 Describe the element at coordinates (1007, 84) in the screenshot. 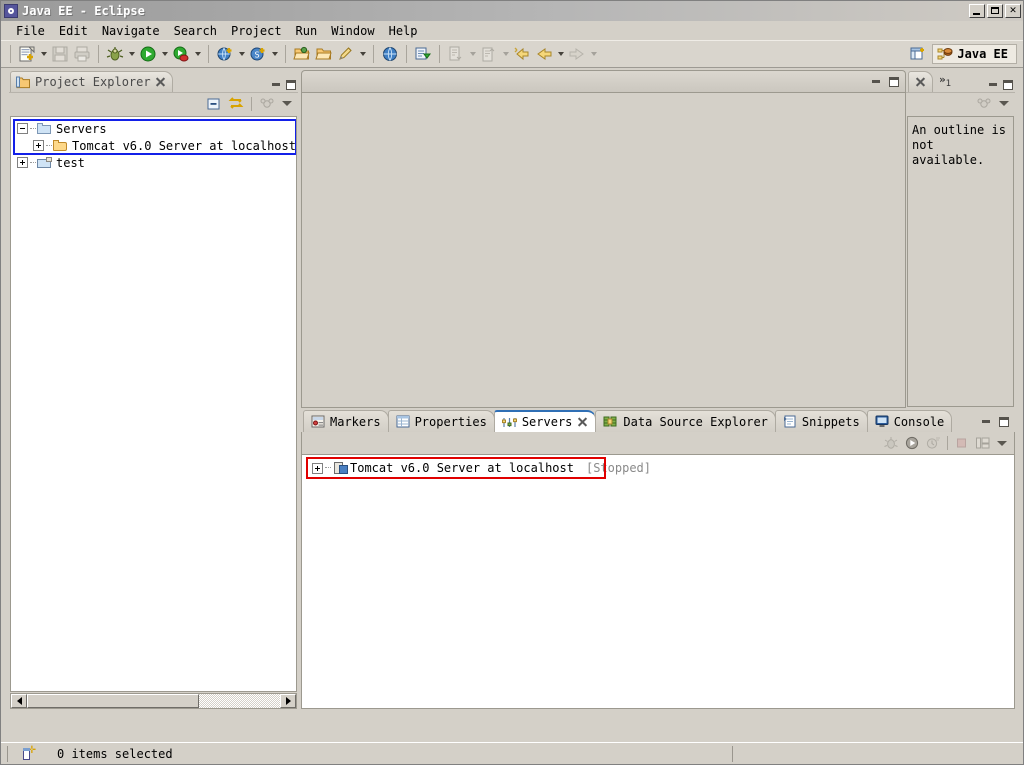

I see `outline-maximize-button` at that location.